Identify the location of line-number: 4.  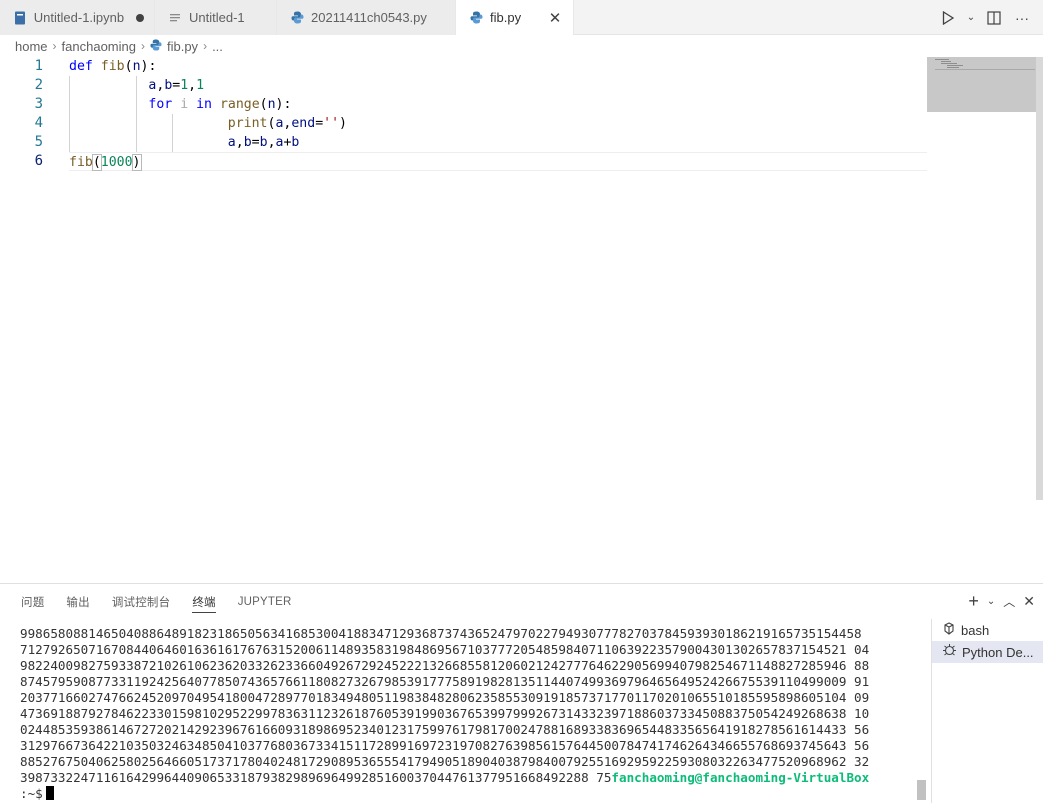
(38, 123).